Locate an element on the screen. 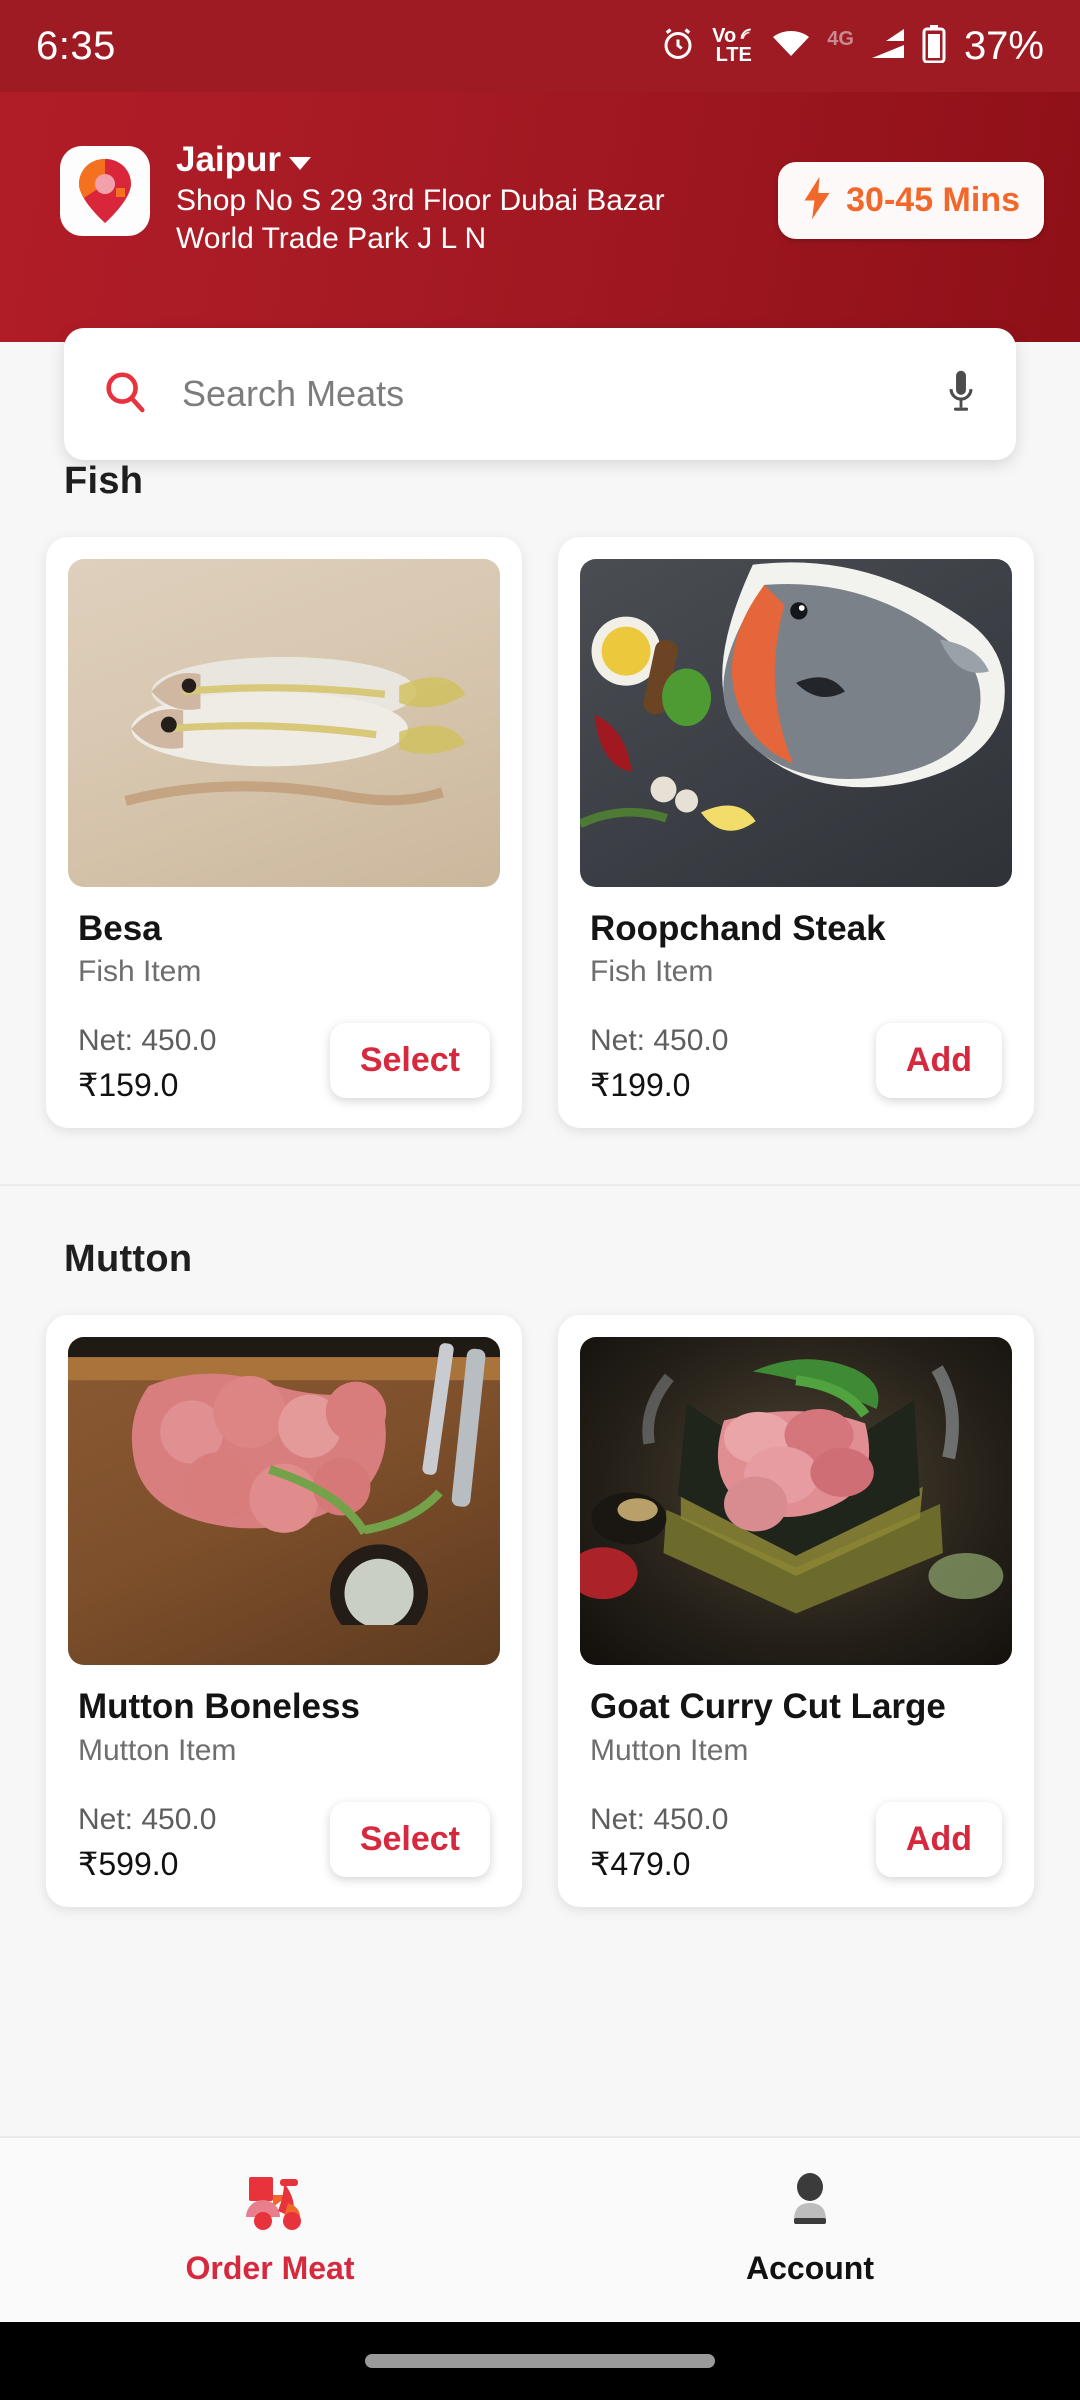 The width and height of the screenshot is (1080, 2400). gesture-pill is located at coordinates (540, 2361).